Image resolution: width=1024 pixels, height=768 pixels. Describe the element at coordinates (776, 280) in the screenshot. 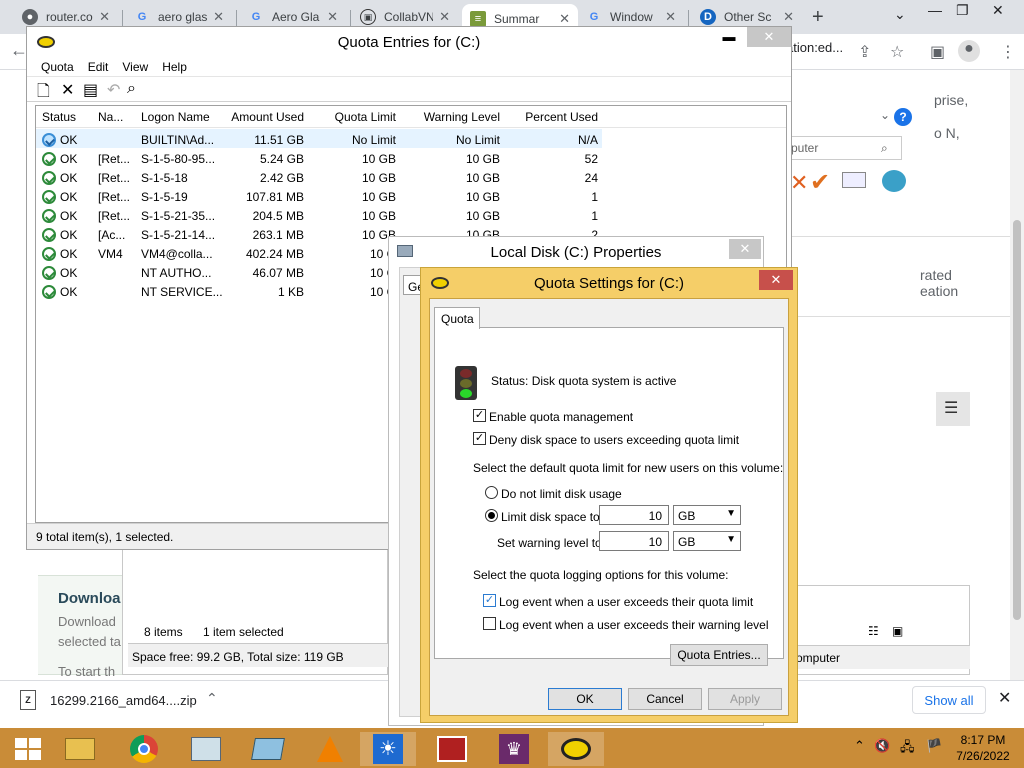

I see `quota-settings-close-button: ✕` at that location.